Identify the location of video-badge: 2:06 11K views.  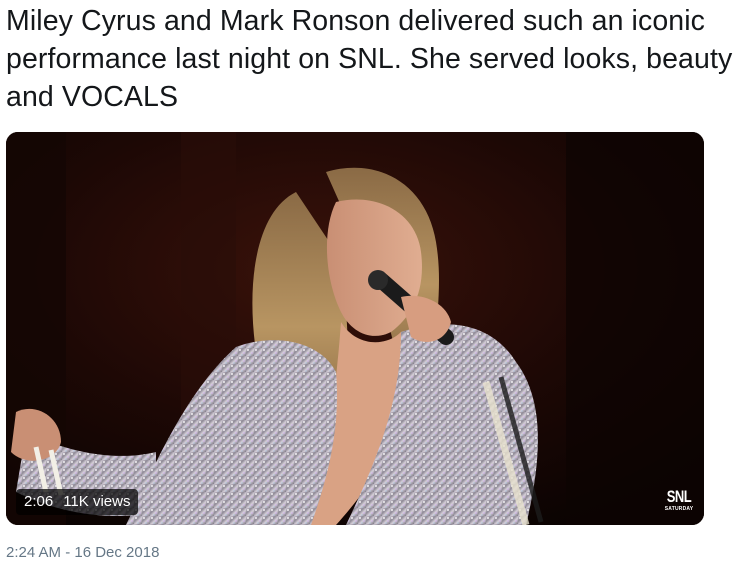
(77, 502).